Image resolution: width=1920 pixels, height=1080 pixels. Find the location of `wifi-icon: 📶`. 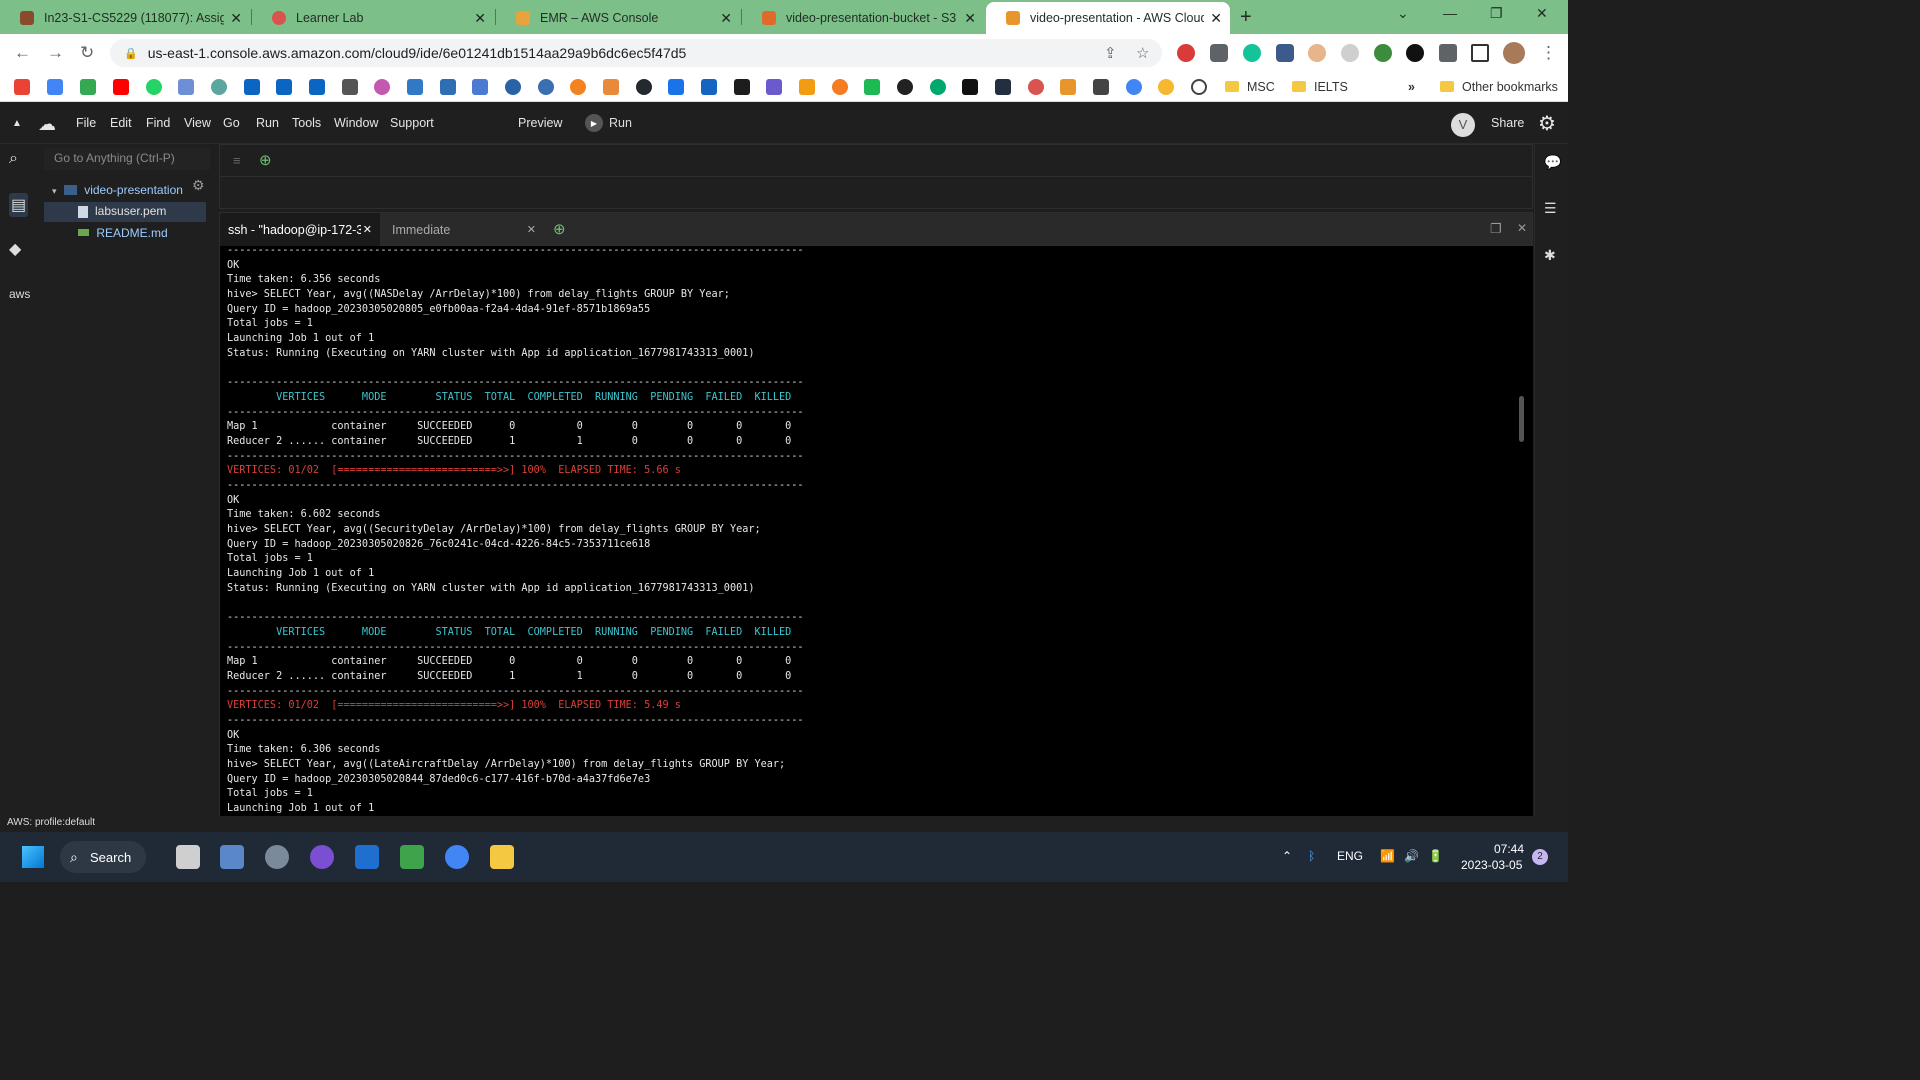

wifi-icon: 📶 is located at coordinates (1387, 856).